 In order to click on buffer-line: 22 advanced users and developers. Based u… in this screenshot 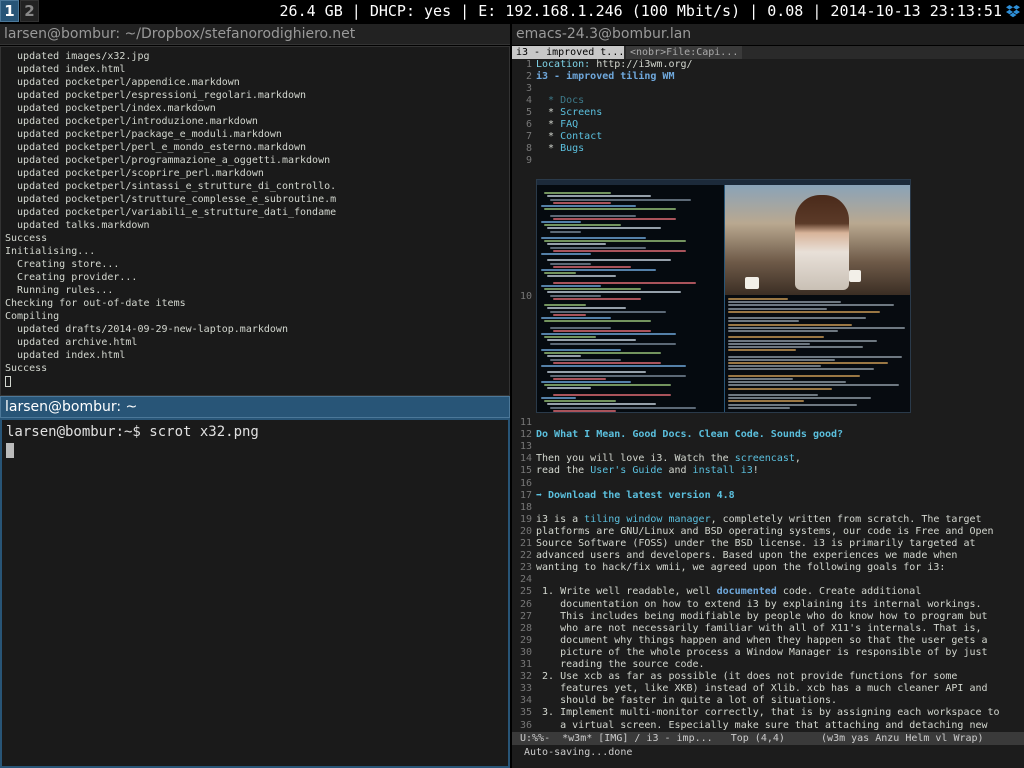, I will do `click(768, 556)`.